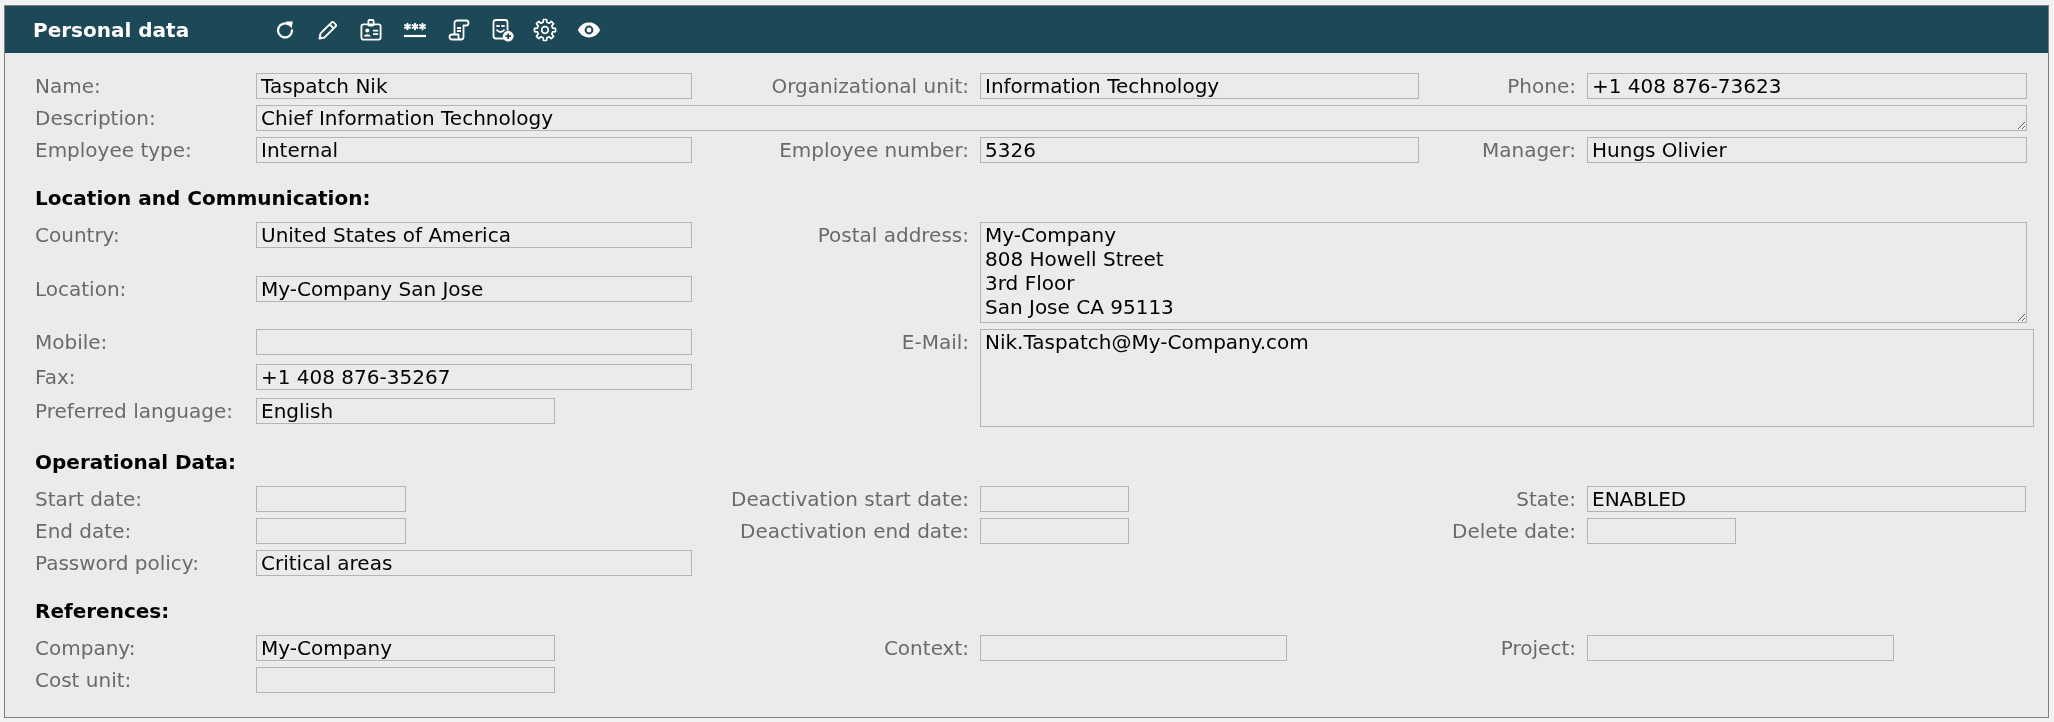 The image size is (2054, 722). I want to click on email-field: Nik.Taspatch@My-Company.com, so click(1507, 378).